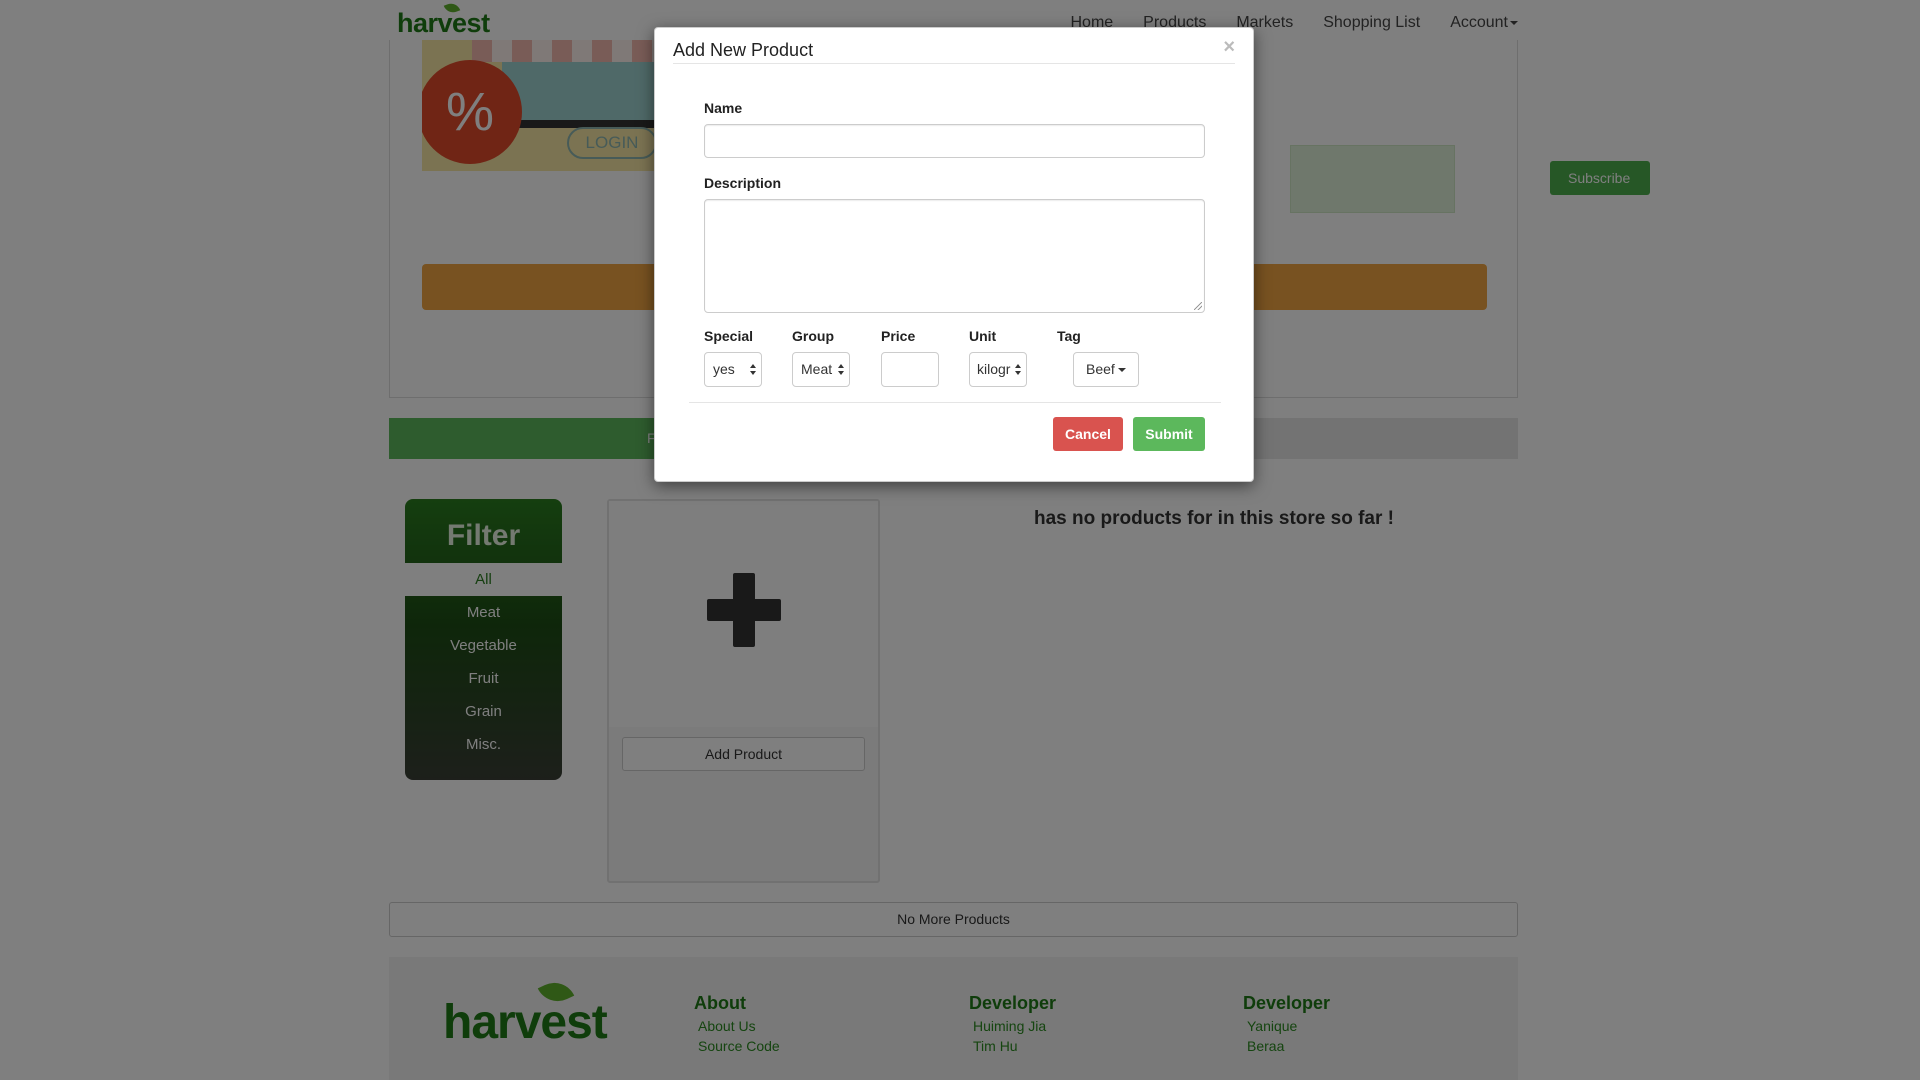  I want to click on special-label: Special, so click(729, 336).